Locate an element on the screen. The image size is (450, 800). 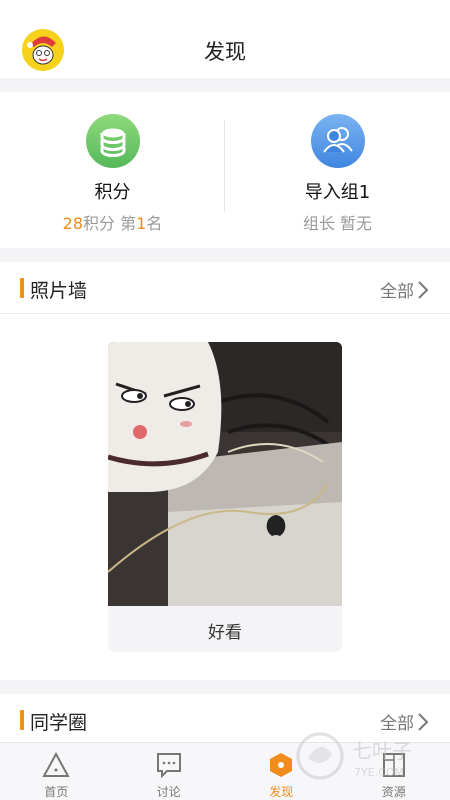
tab-label: 首页 is located at coordinates (56, 792).